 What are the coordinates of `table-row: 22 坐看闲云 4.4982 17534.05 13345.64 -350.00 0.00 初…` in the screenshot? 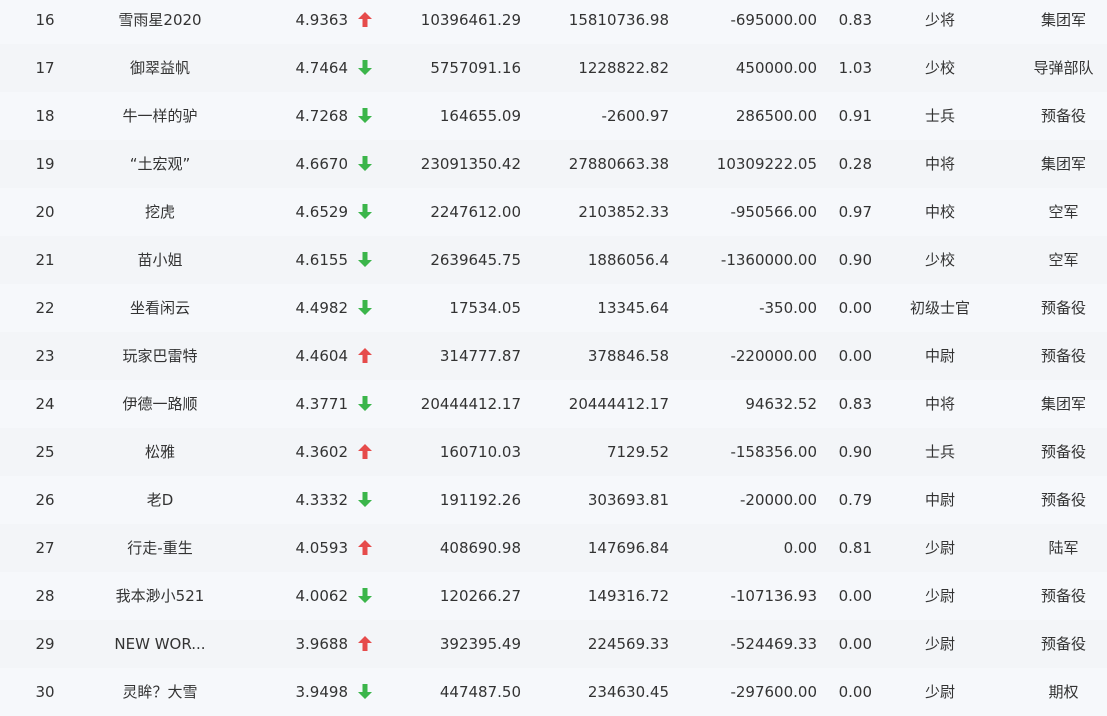 It's located at (553, 308).